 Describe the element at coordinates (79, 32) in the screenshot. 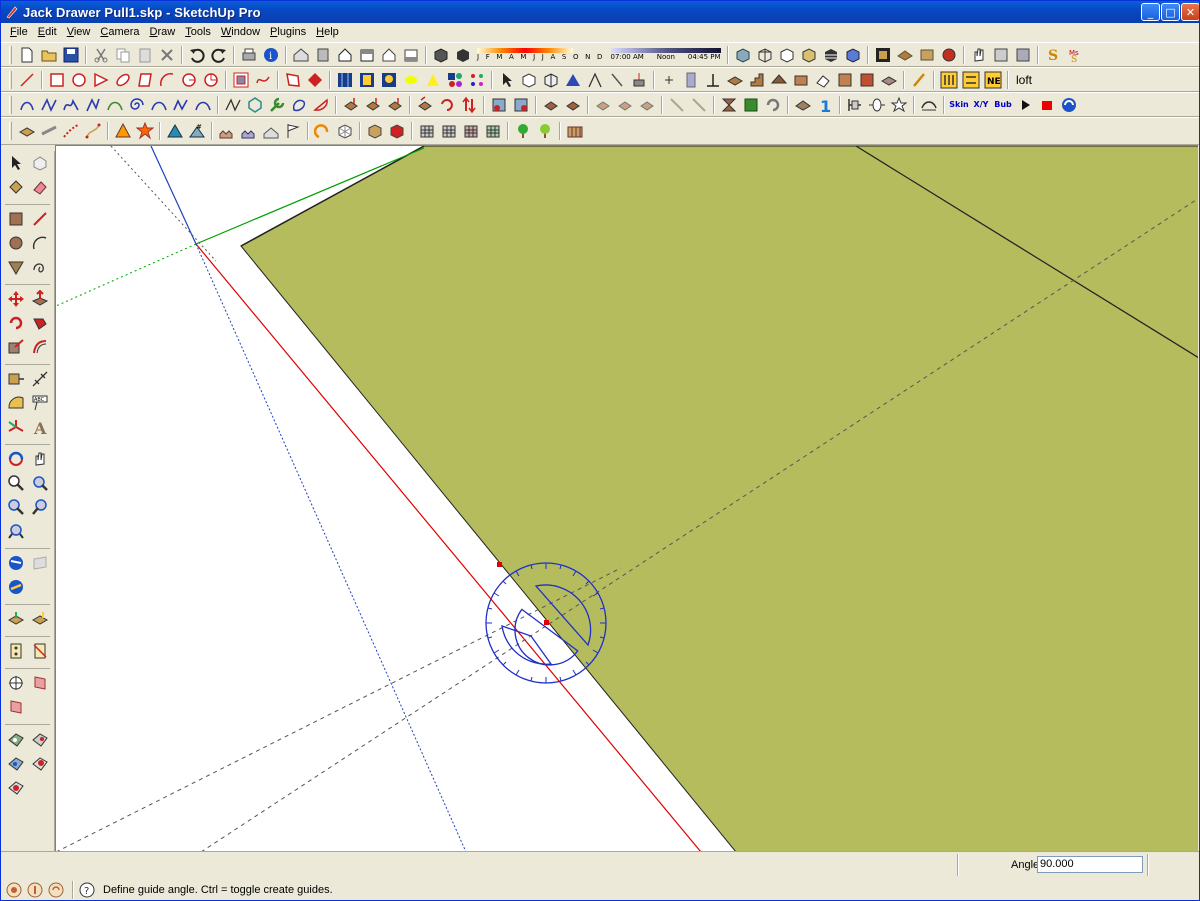

I see `menu-view: View` at that location.